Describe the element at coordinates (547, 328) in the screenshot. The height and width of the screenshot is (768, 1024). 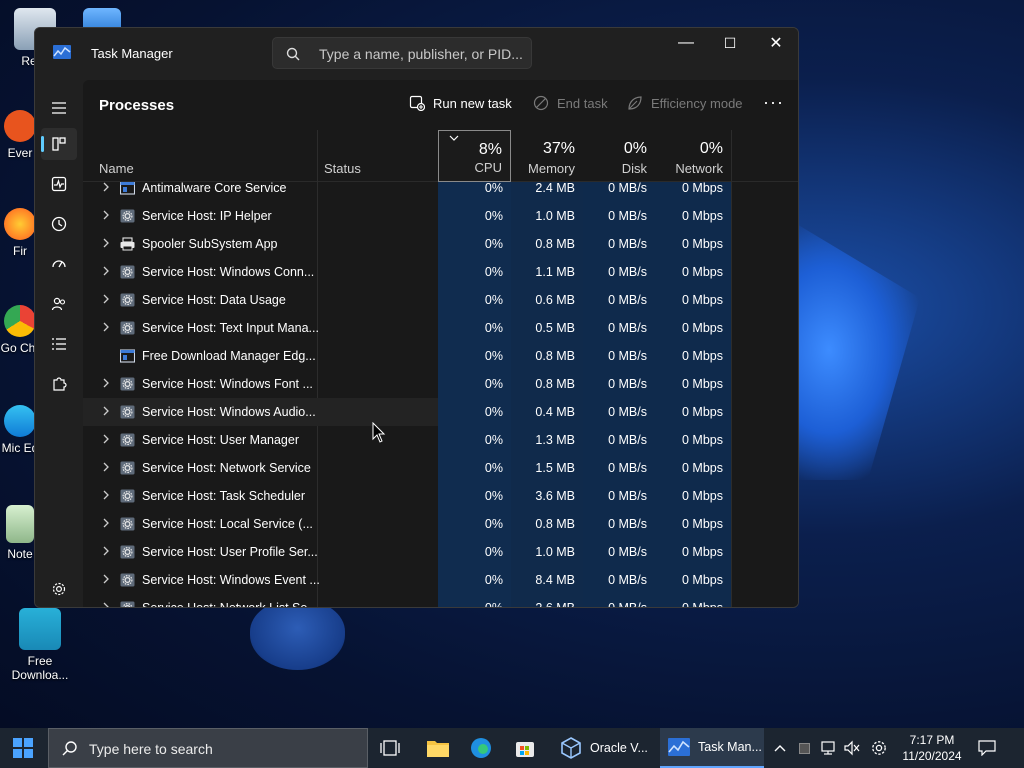
I see `memory-cell: 0.5 MB` at that location.